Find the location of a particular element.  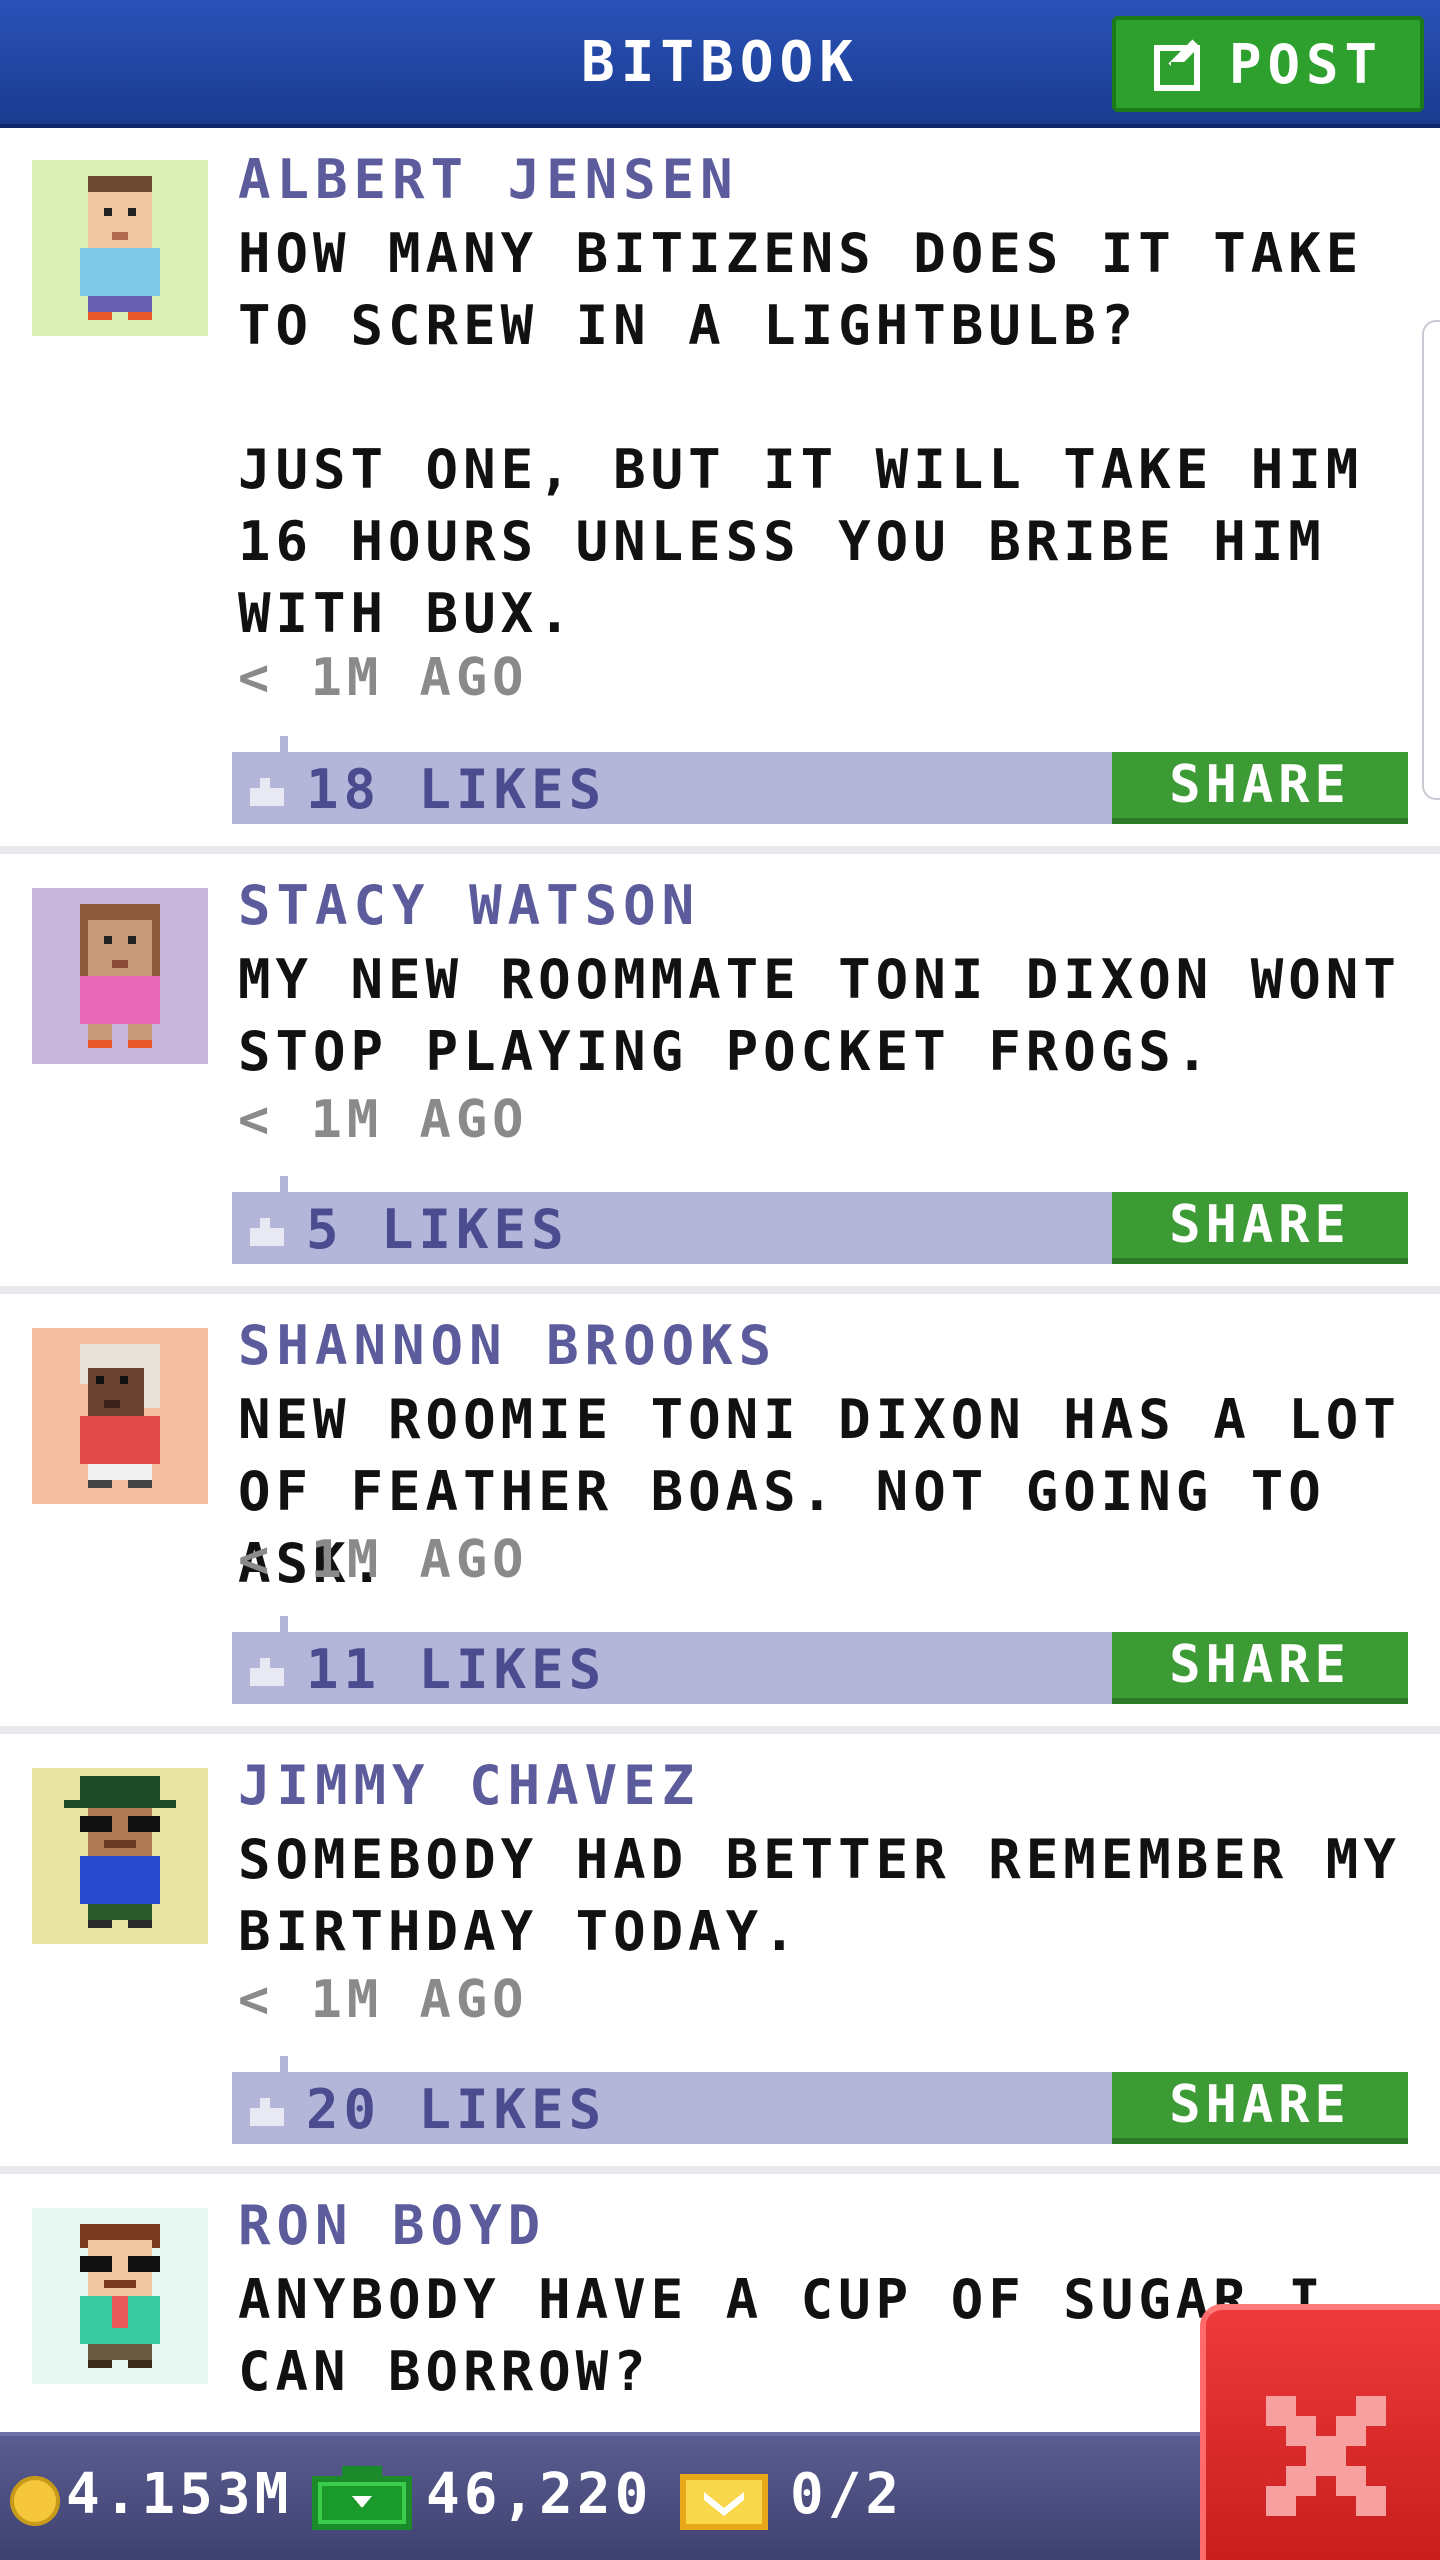

like-bar: 18 LIKES SHARE is located at coordinates (820, 780).